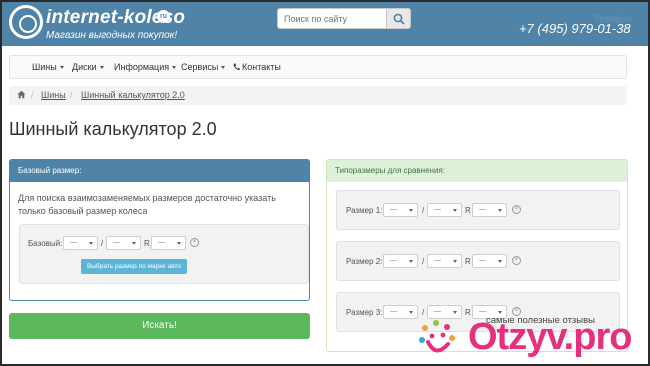 Image resolution: width=650 pixels, height=366 pixels. I want to click on breadcrumb-link-calculator: Шинный калькулятор 2.0, so click(133, 95).